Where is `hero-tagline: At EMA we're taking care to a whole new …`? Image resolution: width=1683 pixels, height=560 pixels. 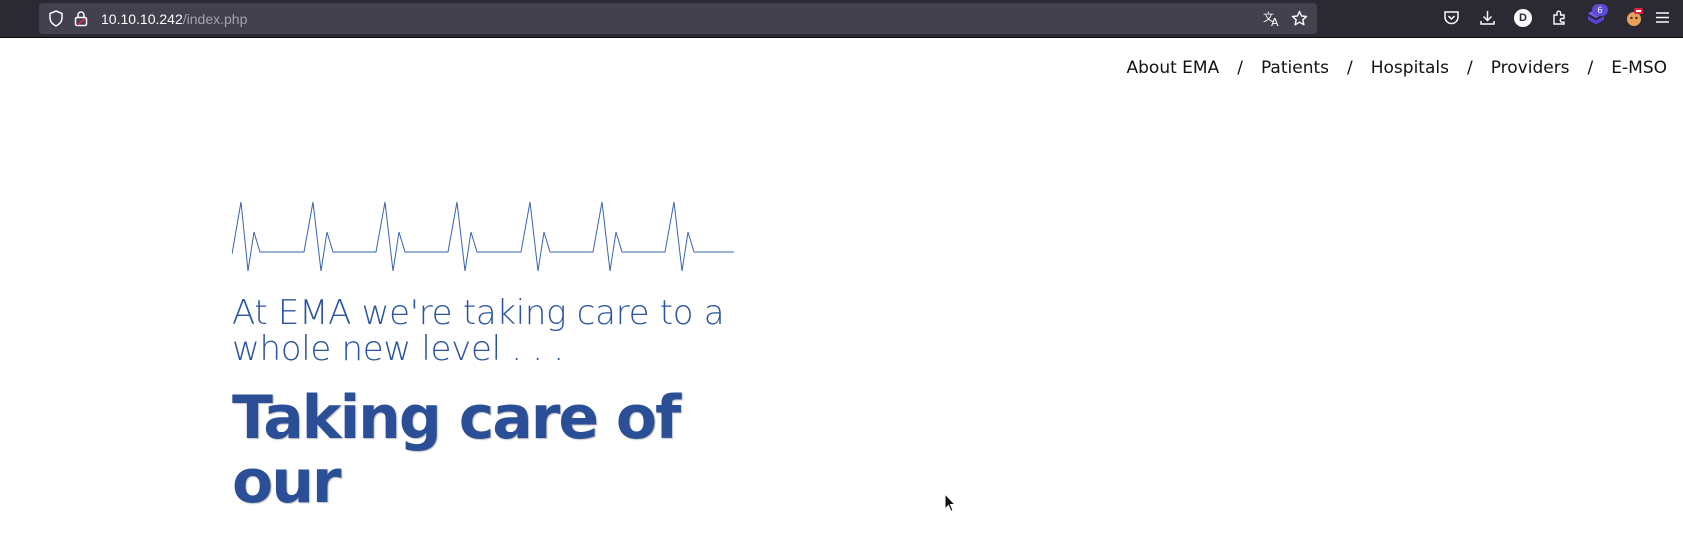 hero-tagline: At EMA we're taking care to a whole new … is located at coordinates (478, 331).